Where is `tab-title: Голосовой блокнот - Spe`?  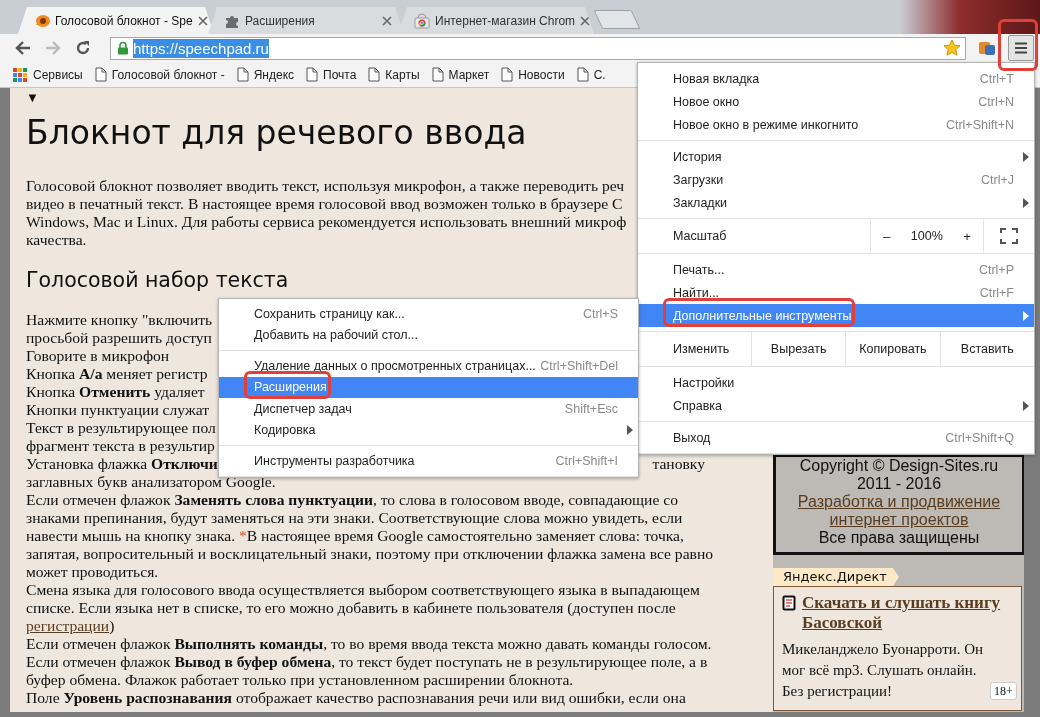 tab-title: Голосовой блокнот - Spe is located at coordinates (124, 20).